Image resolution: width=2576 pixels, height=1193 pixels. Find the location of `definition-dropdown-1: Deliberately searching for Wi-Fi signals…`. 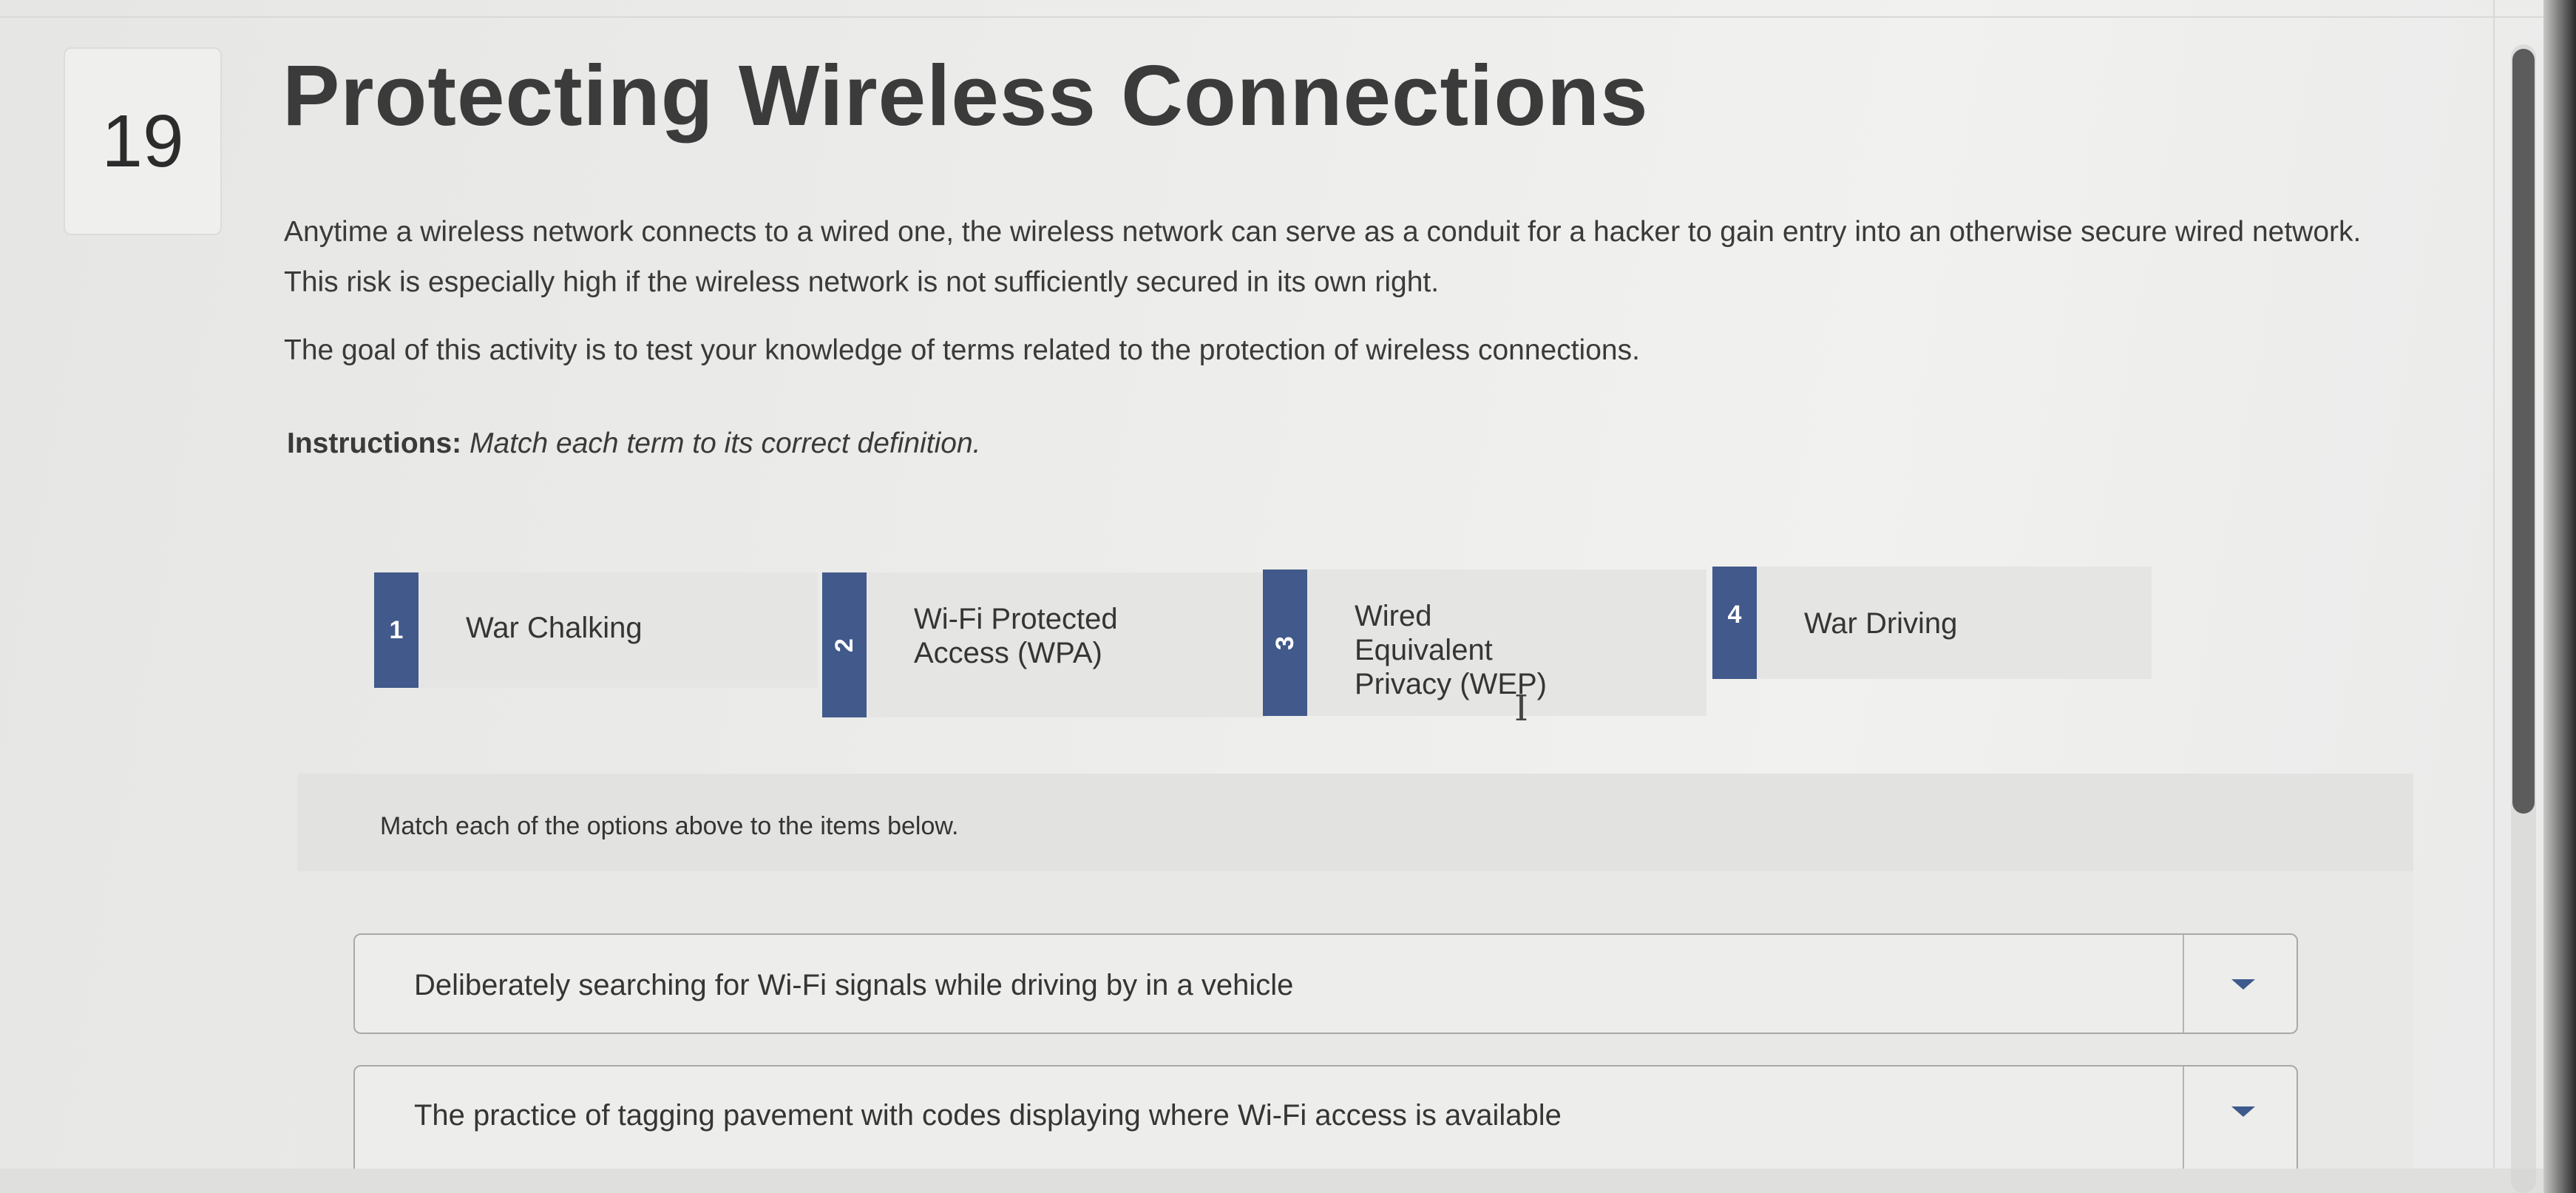

definition-dropdown-1: Deliberately searching for Wi-Fi signals… is located at coordinates (1325, 983).